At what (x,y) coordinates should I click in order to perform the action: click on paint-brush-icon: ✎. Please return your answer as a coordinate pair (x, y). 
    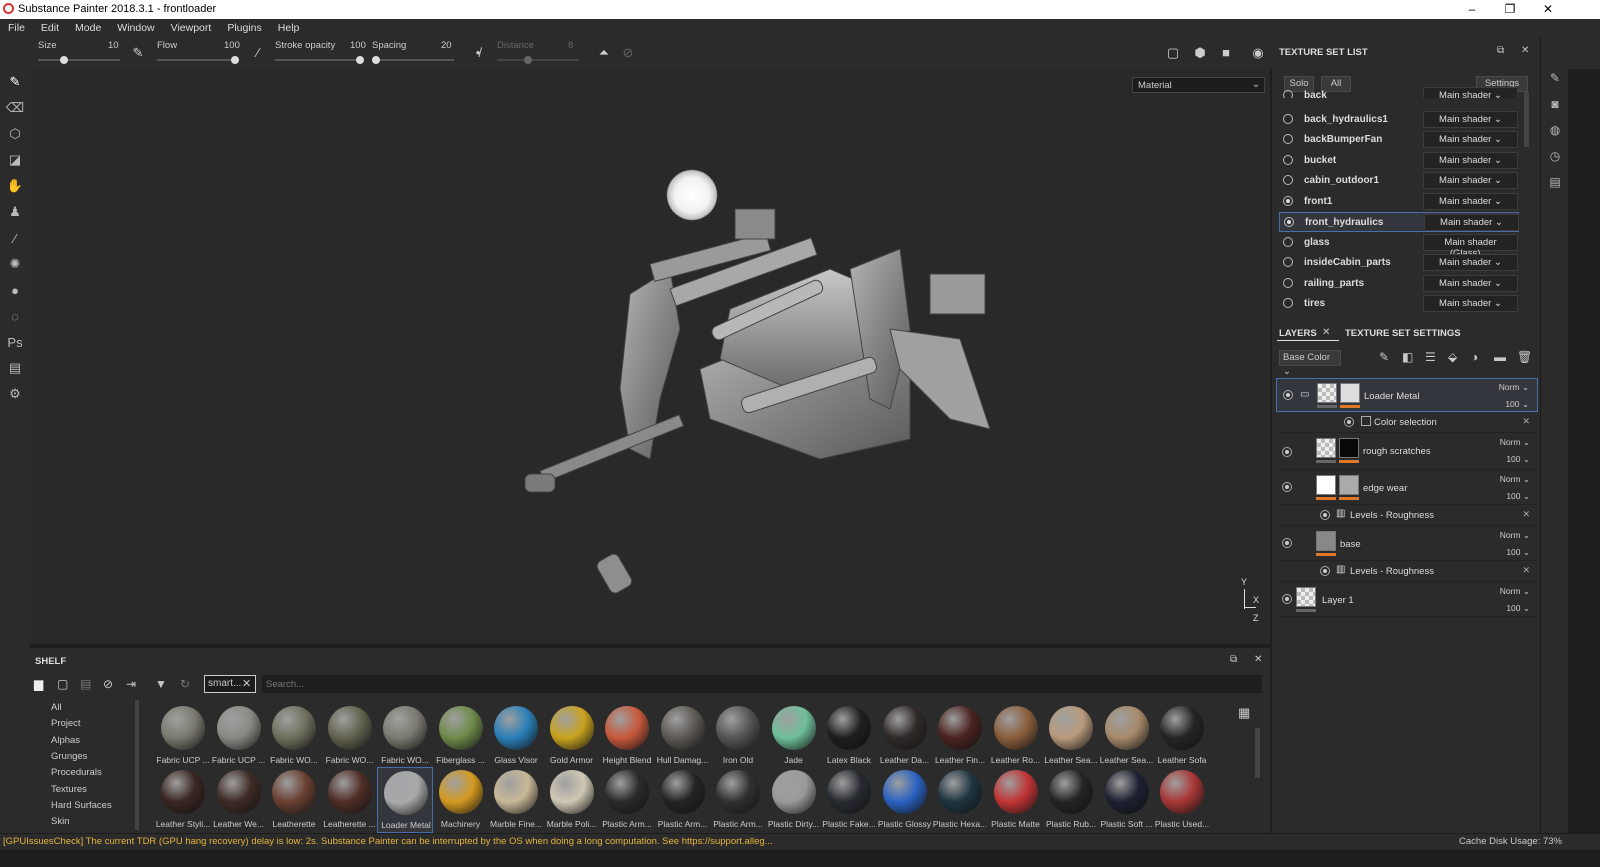
    Looking at the image, I should click on (15, 82).